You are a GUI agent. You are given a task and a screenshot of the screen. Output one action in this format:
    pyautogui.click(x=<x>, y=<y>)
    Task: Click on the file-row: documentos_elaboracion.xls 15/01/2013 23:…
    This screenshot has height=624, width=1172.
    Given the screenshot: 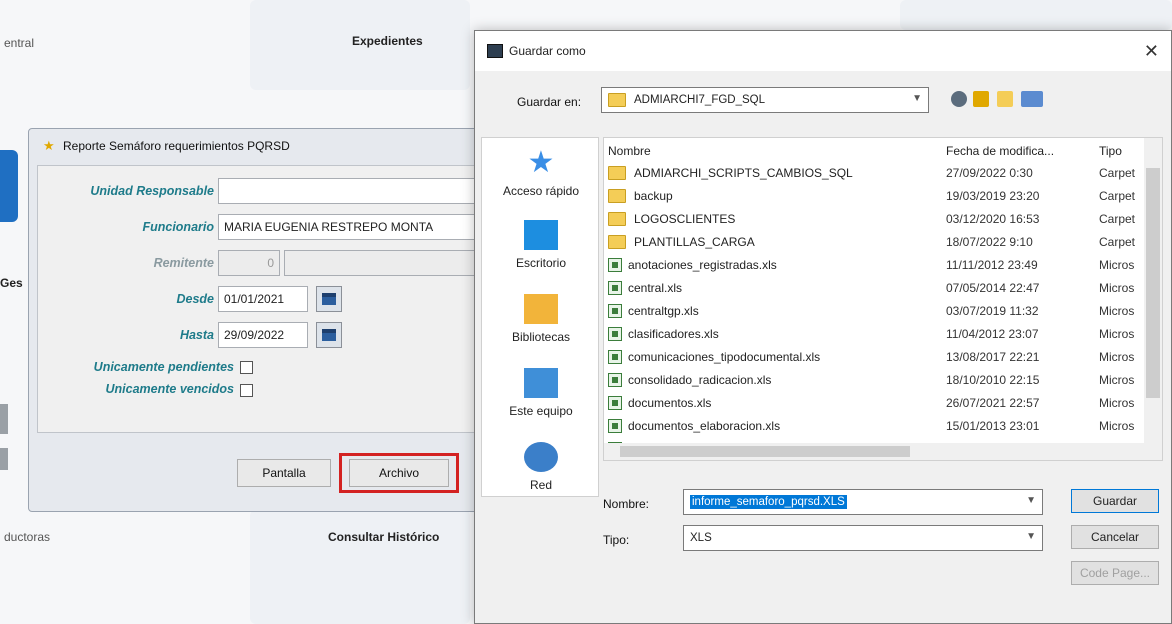 What is the action you would take?
    pyautogui.click(x=874, y=426)
    